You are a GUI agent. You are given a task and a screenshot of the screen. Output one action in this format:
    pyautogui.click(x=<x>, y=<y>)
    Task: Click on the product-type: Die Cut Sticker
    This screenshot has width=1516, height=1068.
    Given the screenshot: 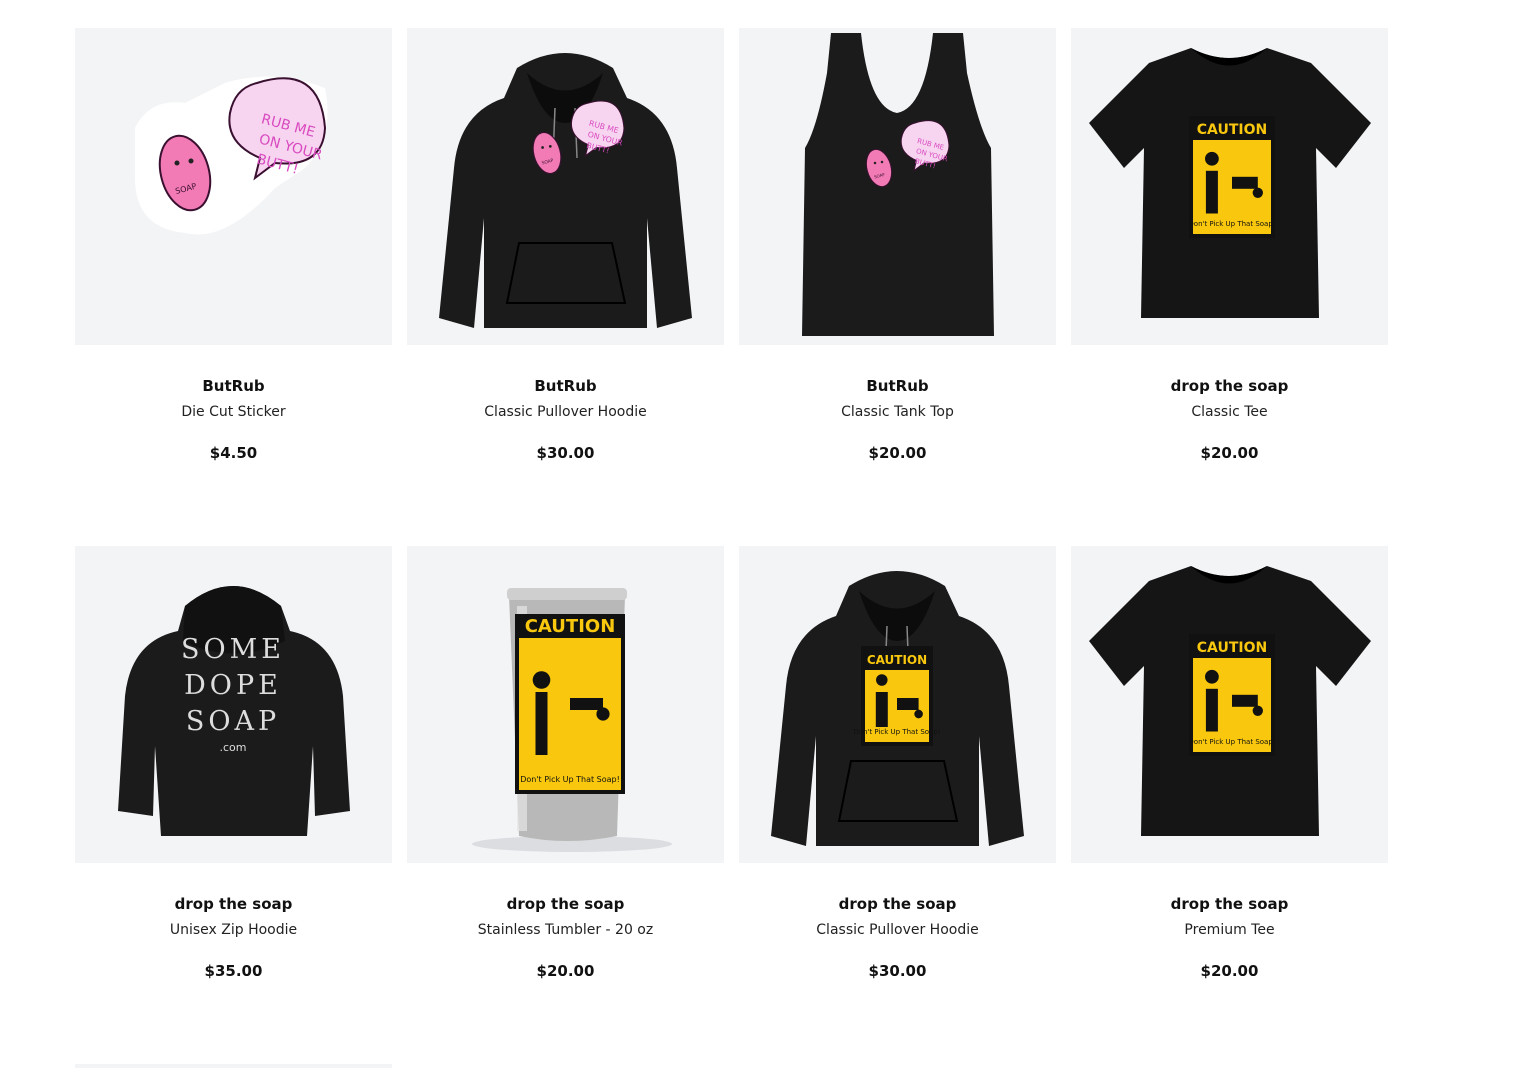 What is the action you would take?
    pyautogui.click(x=233, y=412)
    